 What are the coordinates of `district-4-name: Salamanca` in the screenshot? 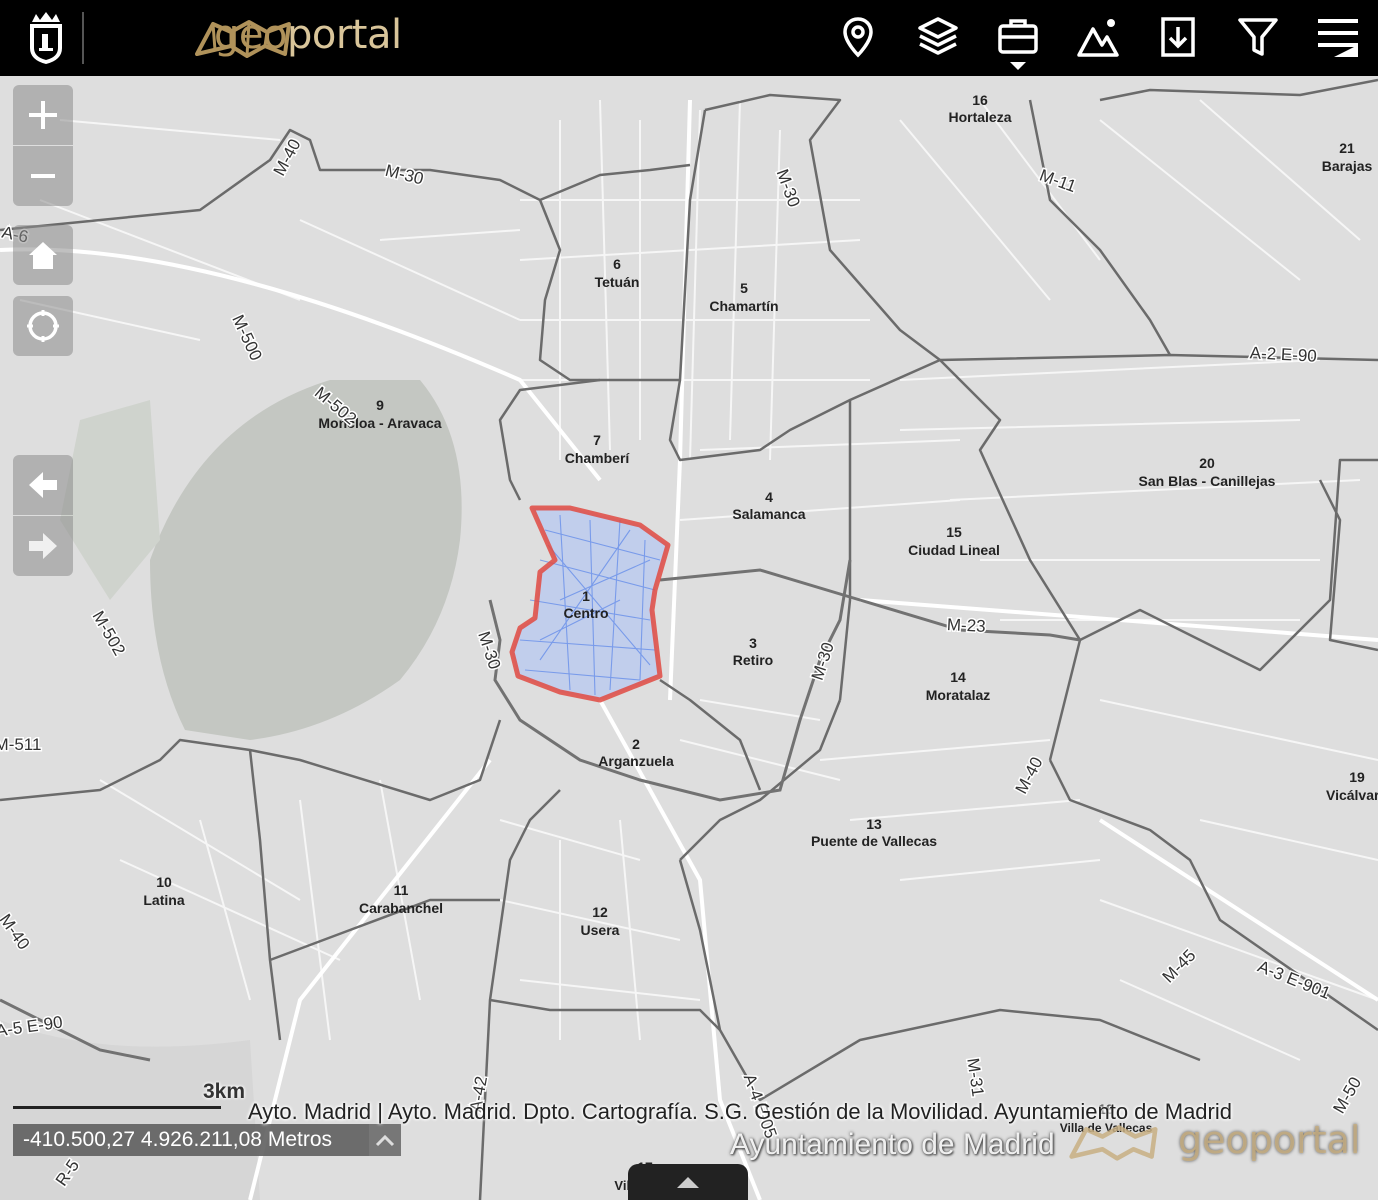 It's located at (768, 514).